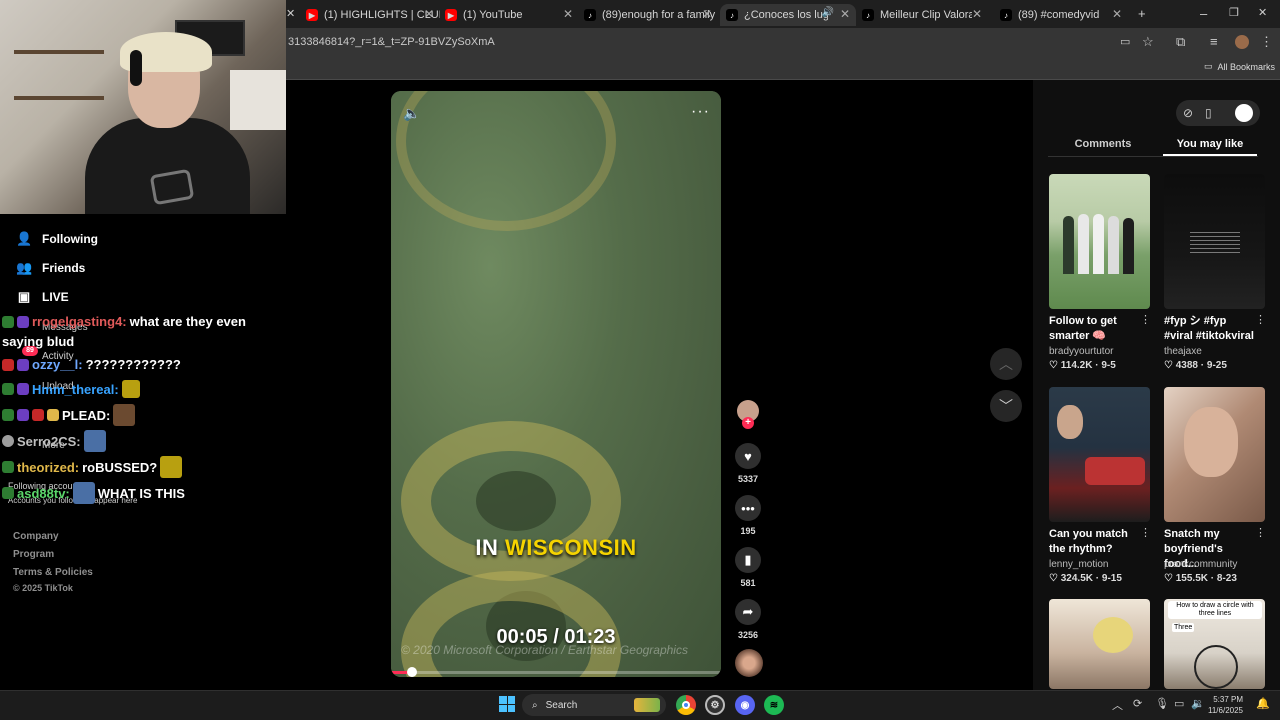 The height and width of the screenshot is (720, 1280). I want to click on taskbar-clock: 5:37 PM 11/6/2025, so click(1225, 705).